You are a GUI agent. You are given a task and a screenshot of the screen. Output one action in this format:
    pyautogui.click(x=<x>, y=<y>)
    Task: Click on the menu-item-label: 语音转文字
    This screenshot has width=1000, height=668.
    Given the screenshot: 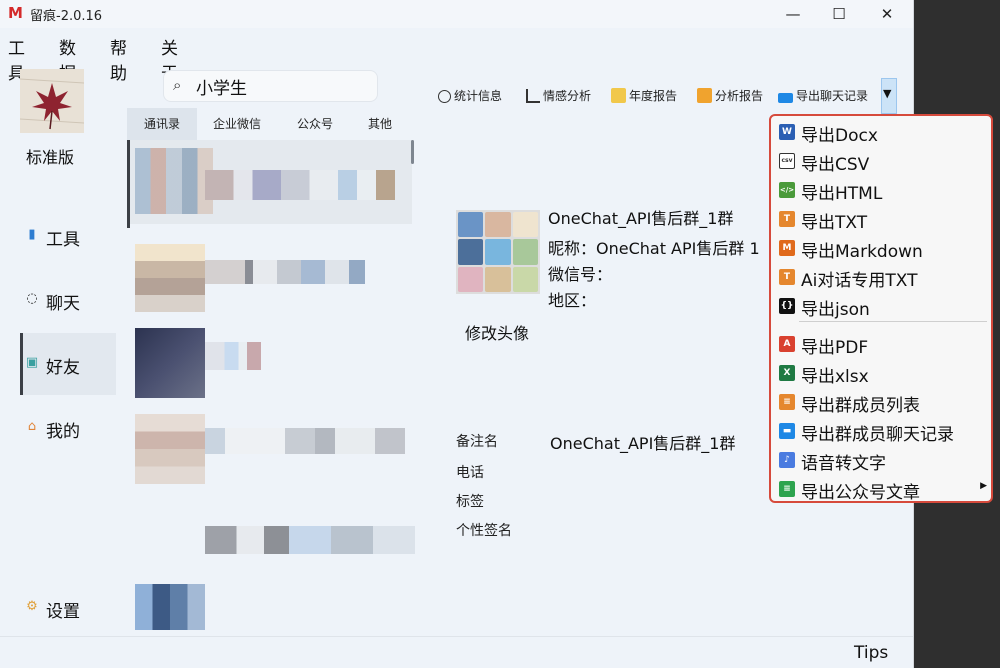 What is the action you would take?
    pyautogui.click(x=843, y=464)
    